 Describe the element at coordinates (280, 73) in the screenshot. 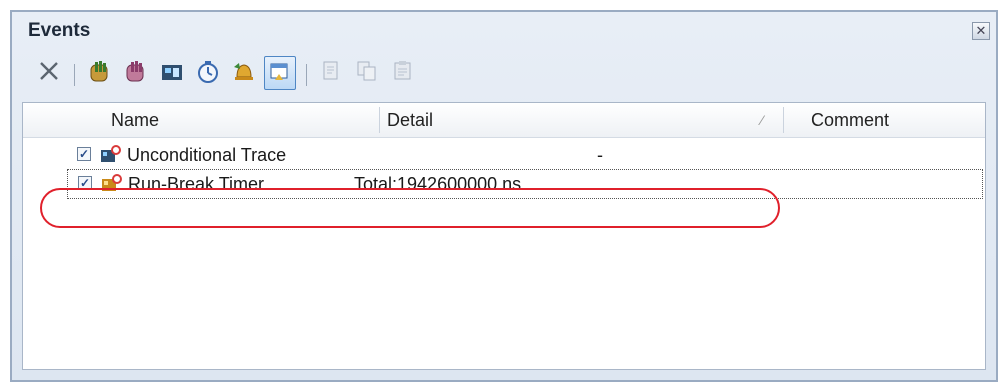

I see `event-view-icon` at that location.